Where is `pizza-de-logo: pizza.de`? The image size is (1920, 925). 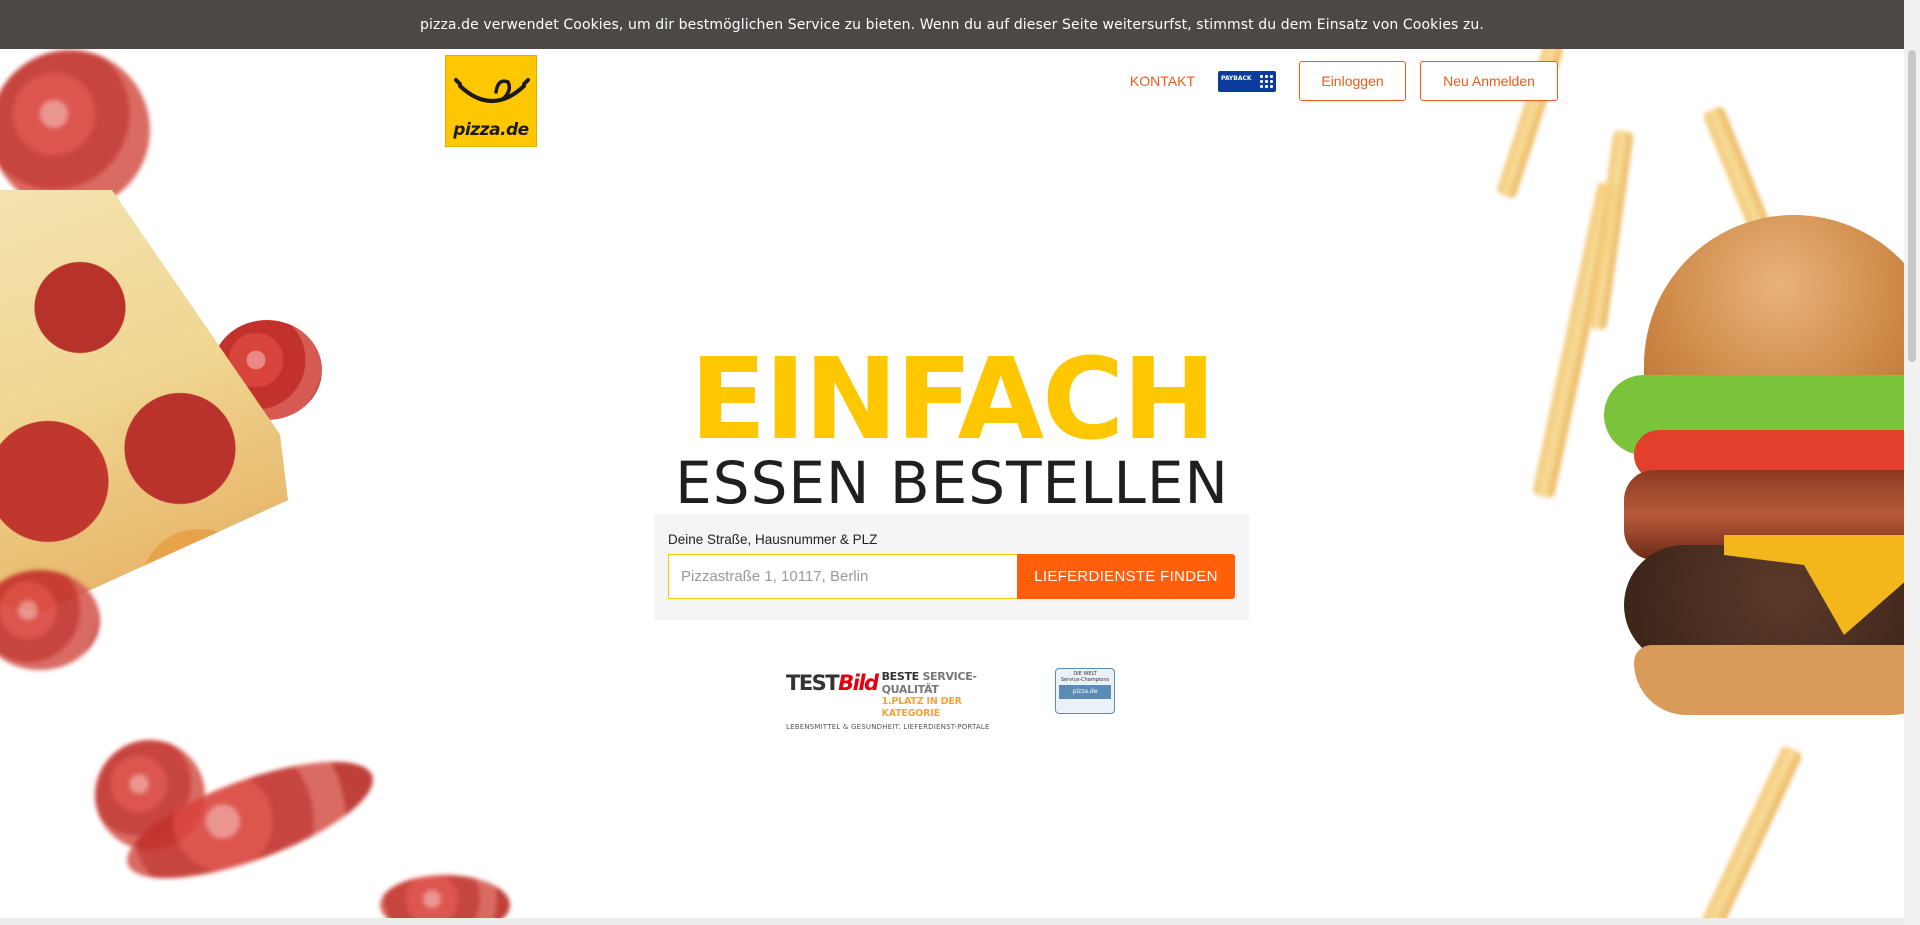
pizza-de-logo: pizza.de is located at coordinates (491, 101).